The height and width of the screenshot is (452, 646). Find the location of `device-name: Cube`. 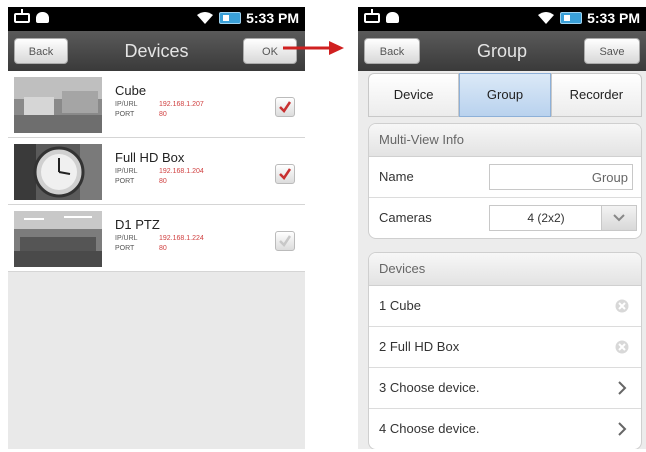

device-name: Cube is located at coordinates (131, 90).